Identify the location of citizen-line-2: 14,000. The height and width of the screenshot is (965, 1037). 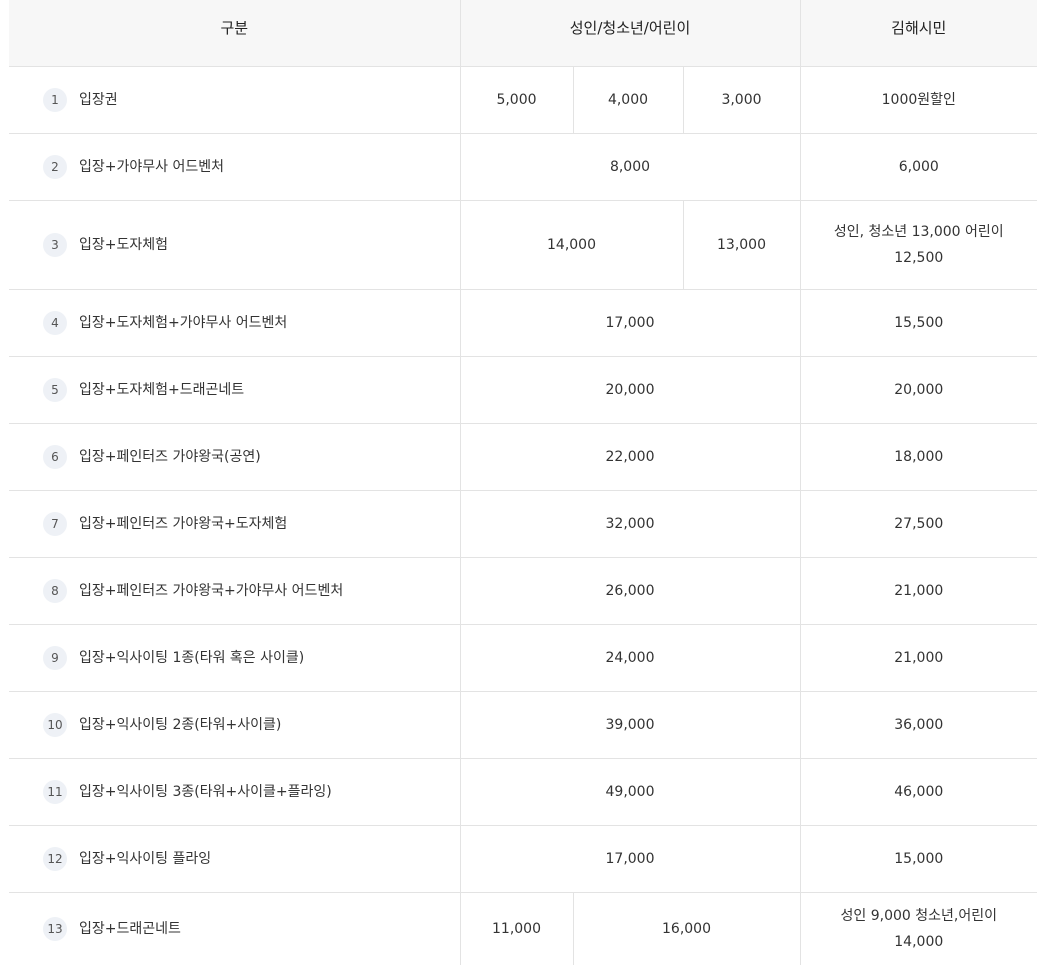
(919, 942).